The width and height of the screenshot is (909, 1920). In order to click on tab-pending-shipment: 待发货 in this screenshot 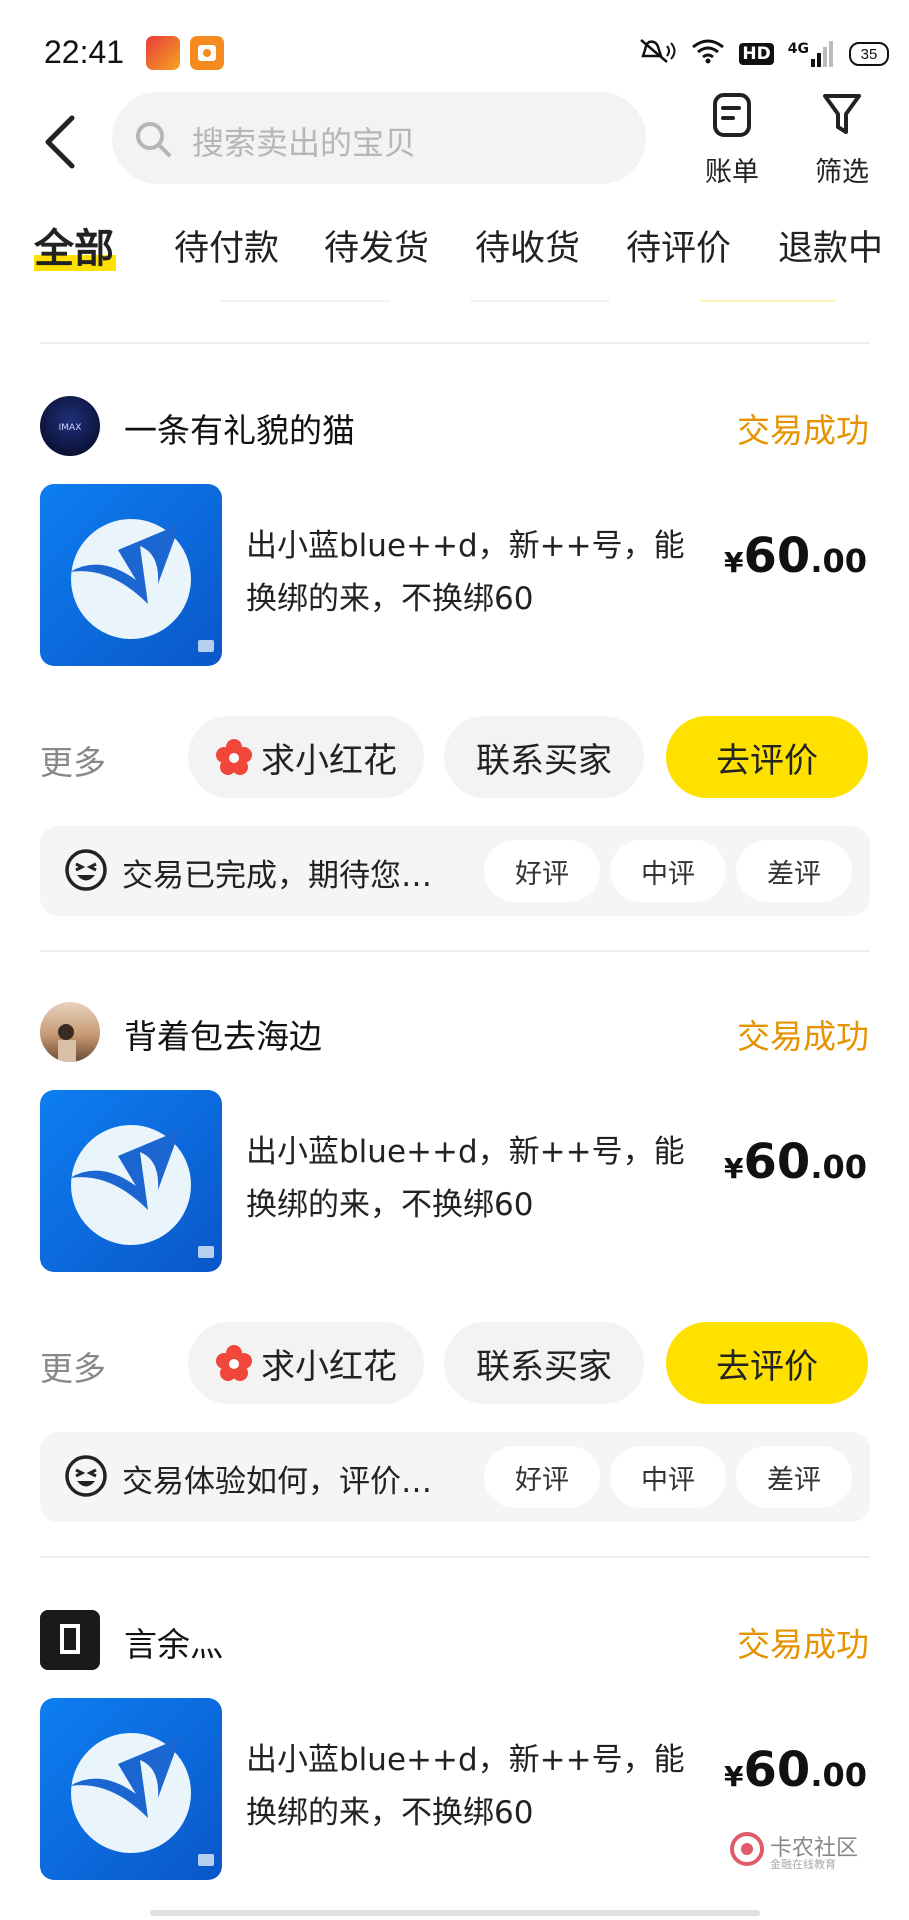, I will do `click(376, 245)`.